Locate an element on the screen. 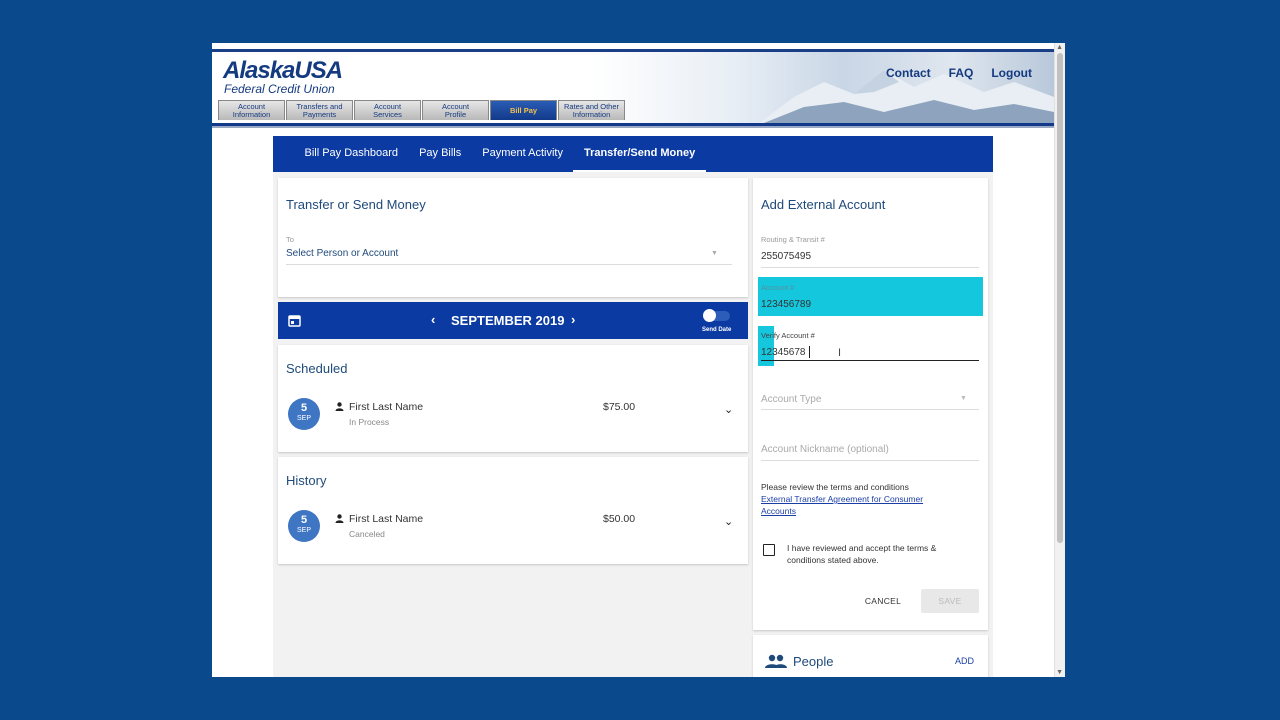 The height and width of the screenshot is (720, 1280). logo: AlaskaUSA is located at coordinates (283, 71).